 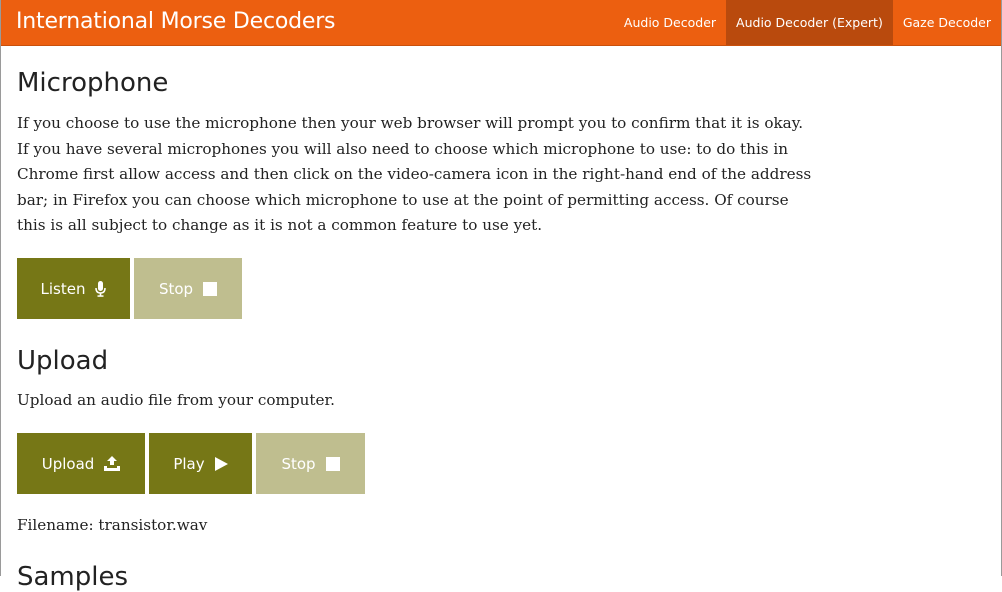 I want to click on listen-button: Listen, so click(x=73, y=288).